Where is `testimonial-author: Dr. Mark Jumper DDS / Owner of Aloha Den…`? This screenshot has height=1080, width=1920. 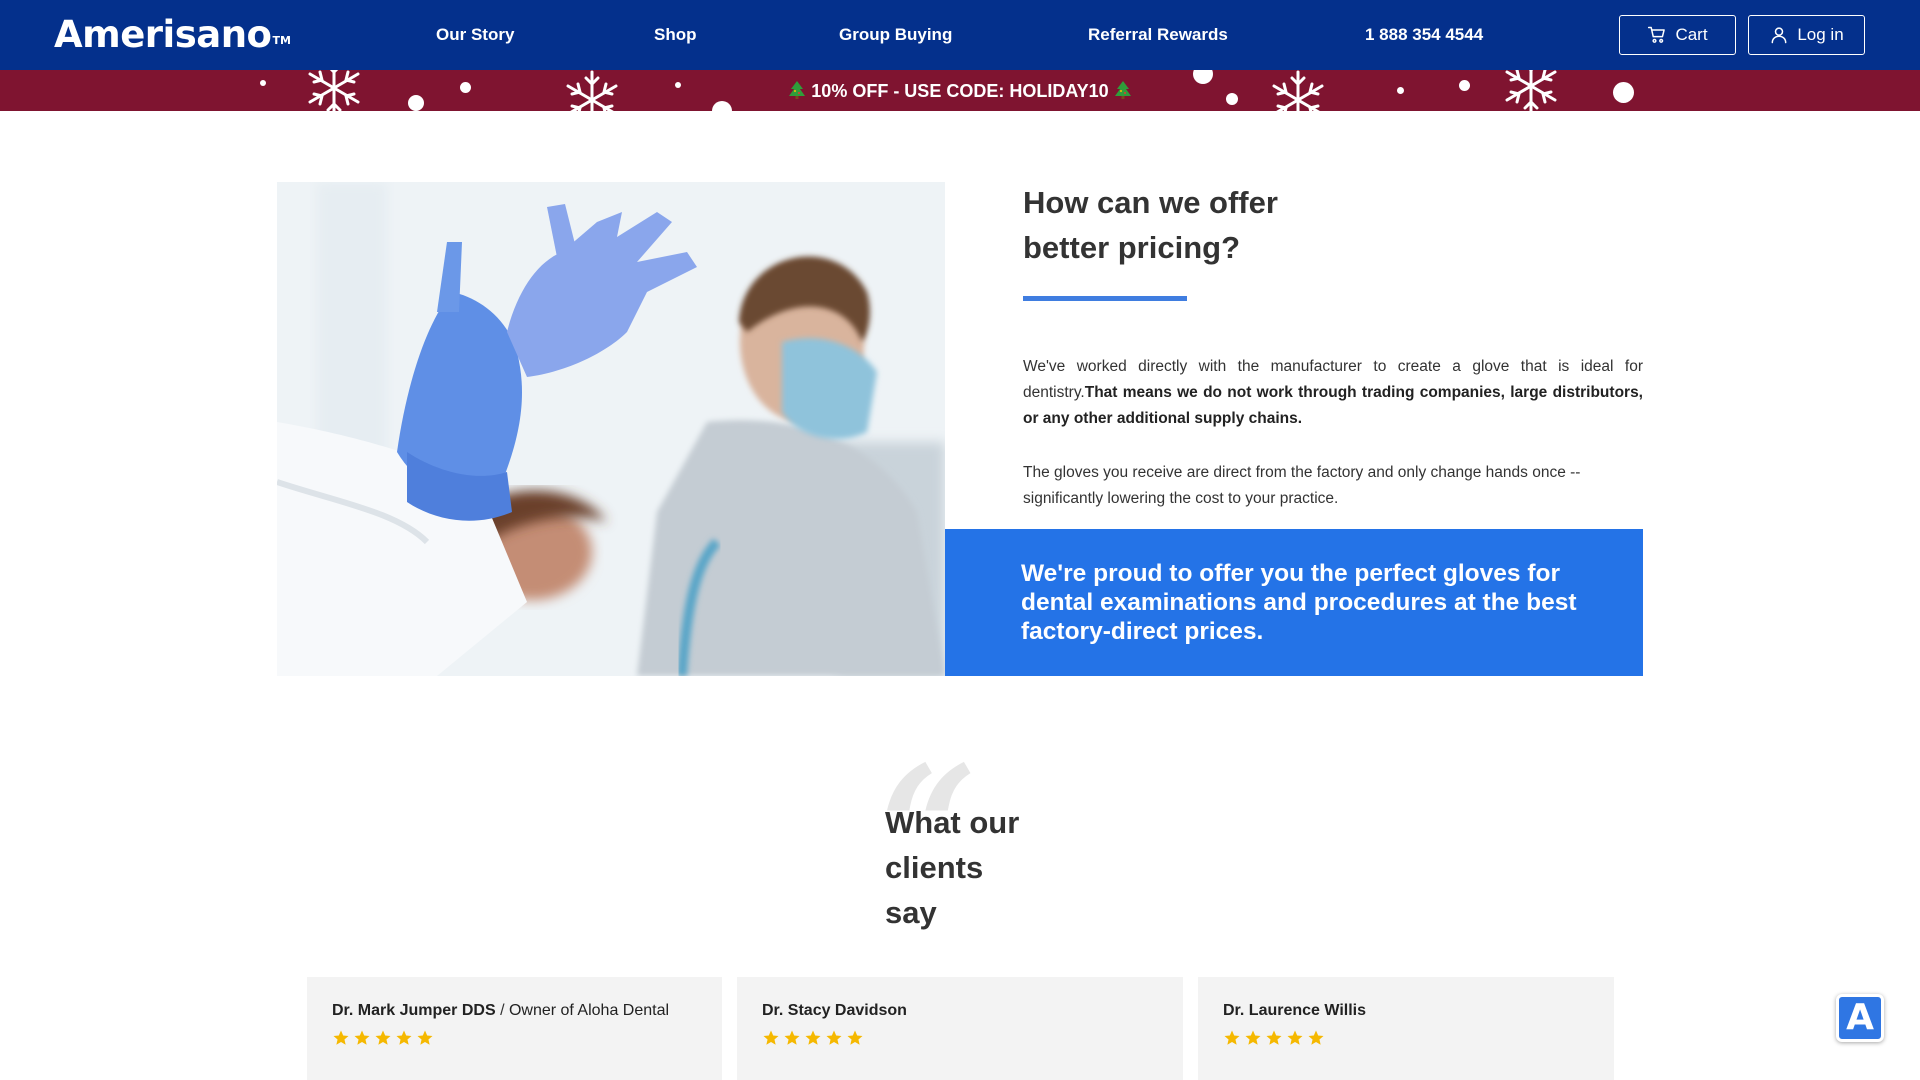 testimonial-author: Dr. Mark Jumper DDS / Owner of Aloha Den… is located at coordinates (500, 1011).